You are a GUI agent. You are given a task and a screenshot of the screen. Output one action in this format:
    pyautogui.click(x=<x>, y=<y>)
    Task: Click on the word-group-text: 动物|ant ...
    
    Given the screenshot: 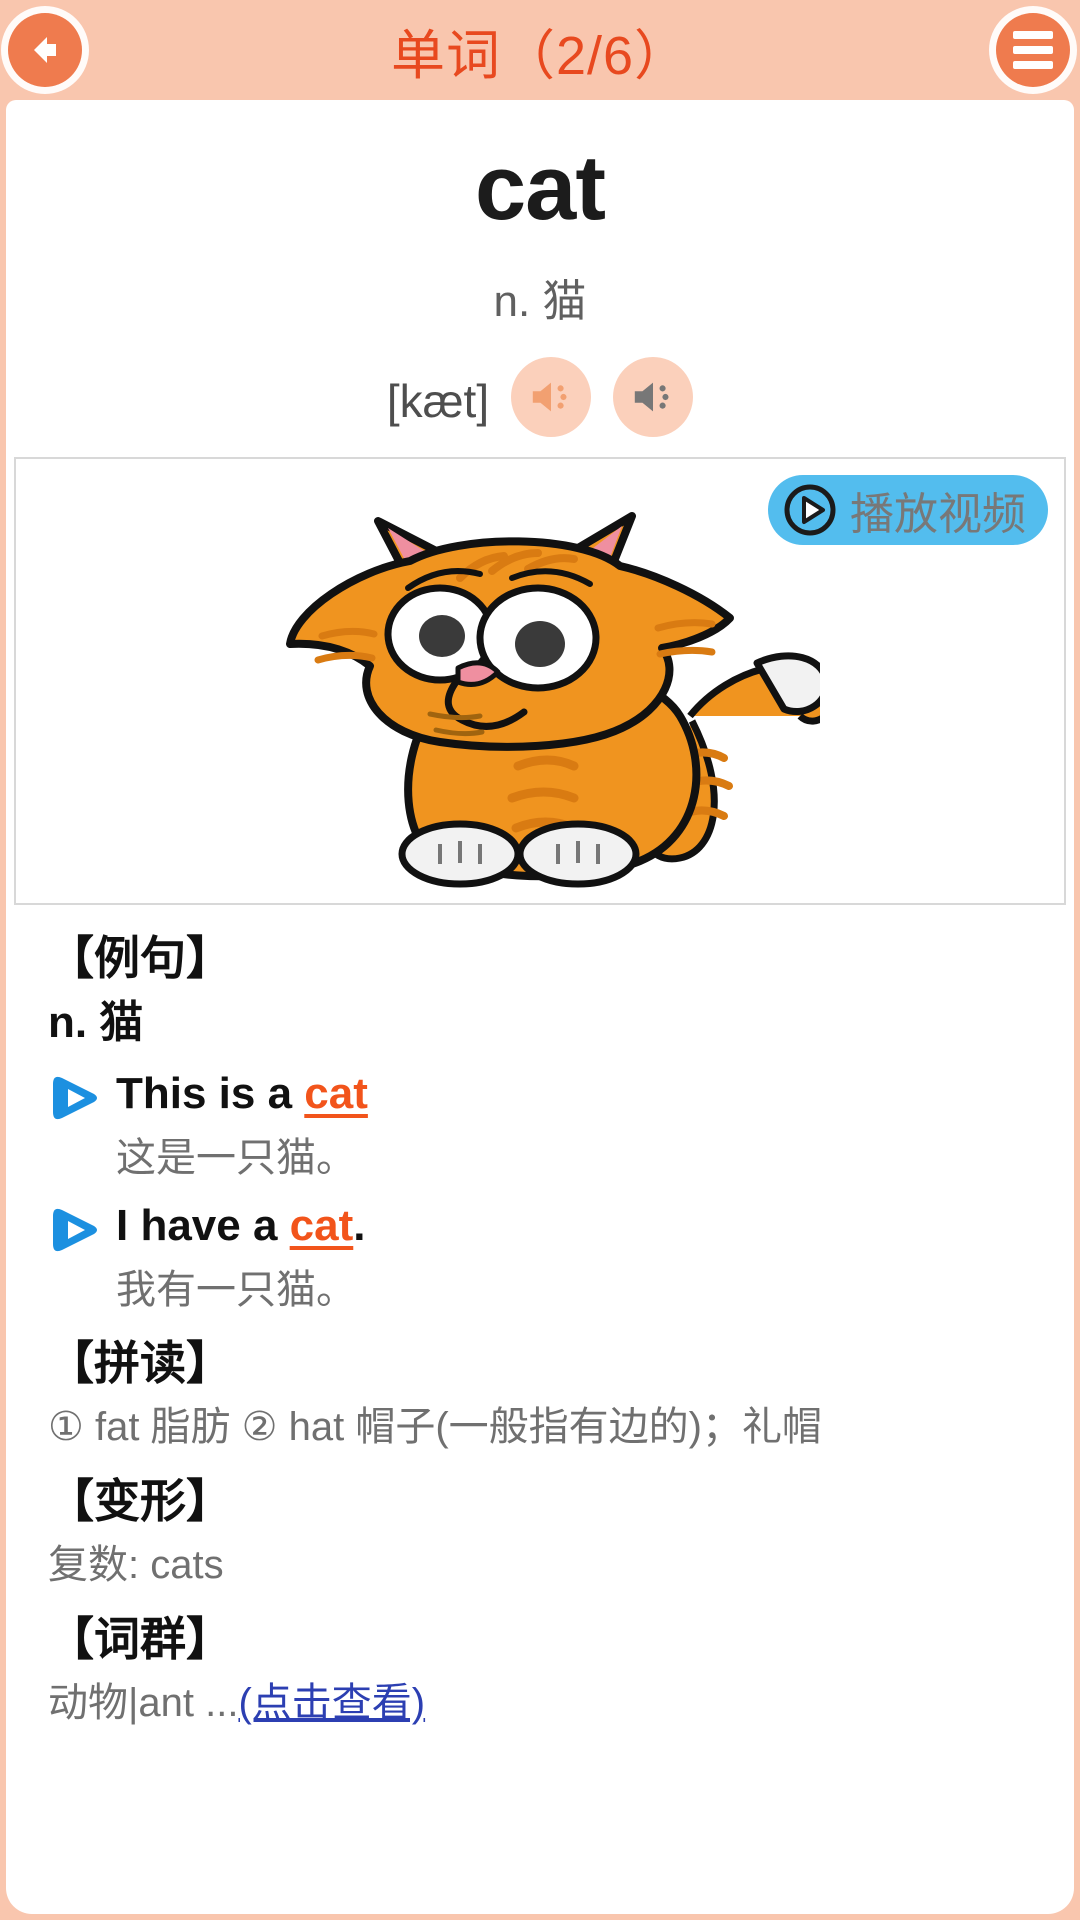 What is the action you would take?
    pyautogui.click(x=143, y=1703)
    